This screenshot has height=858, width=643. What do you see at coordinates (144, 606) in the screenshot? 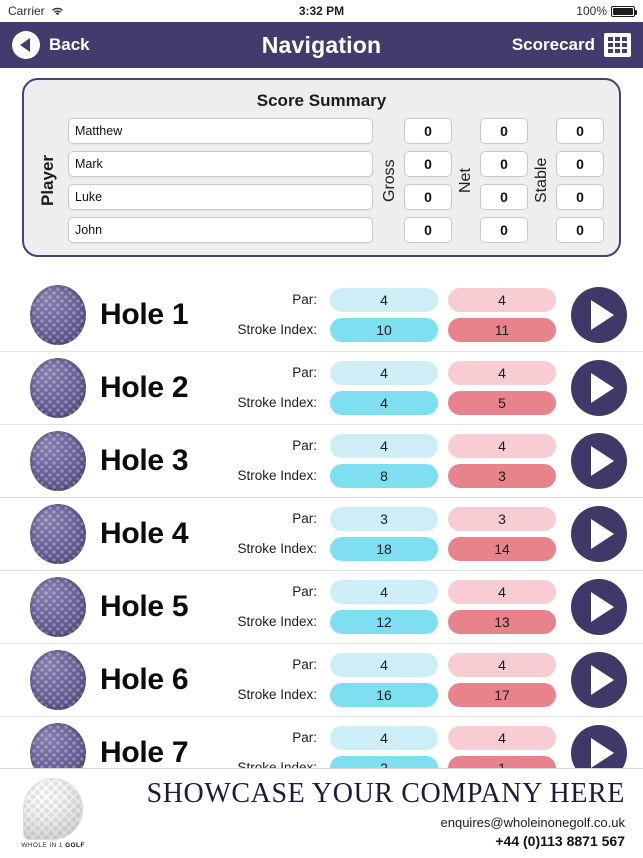
I see `hole-name-label: Hole 5` at bounding box center [144, 606].